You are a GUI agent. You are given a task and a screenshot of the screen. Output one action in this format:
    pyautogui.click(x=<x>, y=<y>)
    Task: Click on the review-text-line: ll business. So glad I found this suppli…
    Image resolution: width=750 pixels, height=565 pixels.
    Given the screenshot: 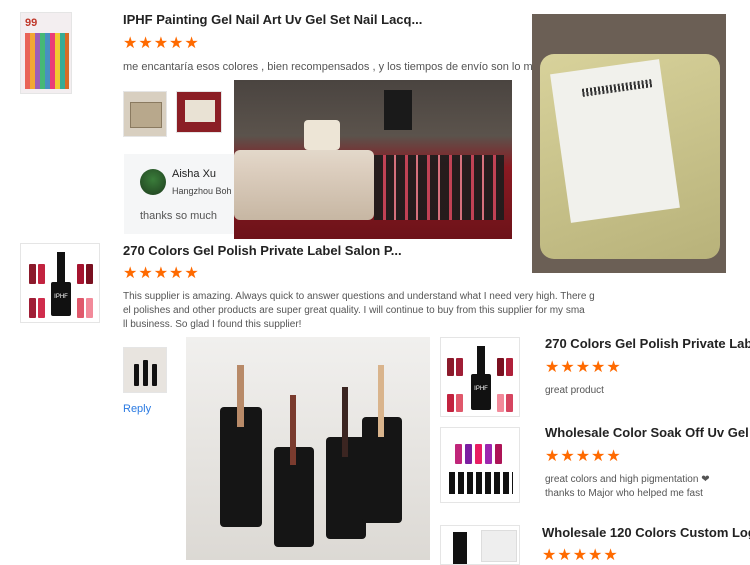 What is the action you would take?
    pyautogui.click(x=212, y=324)
    